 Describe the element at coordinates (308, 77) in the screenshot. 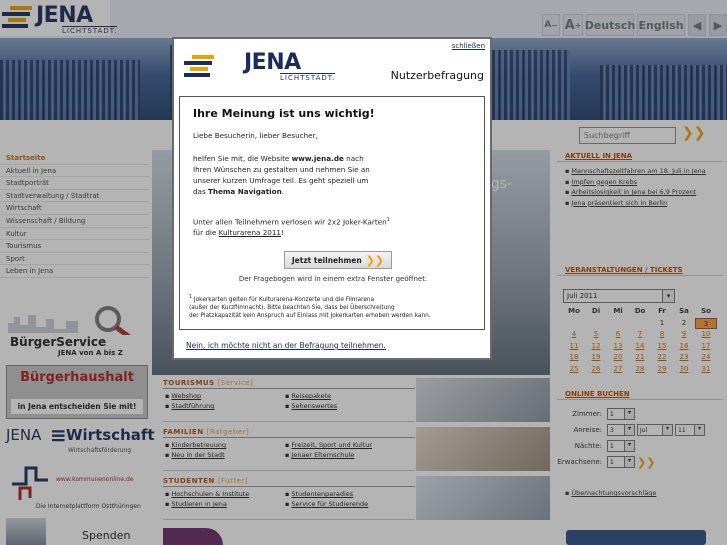

I see `popup-logo-subtitle: LICHTSTADT.` at that location.